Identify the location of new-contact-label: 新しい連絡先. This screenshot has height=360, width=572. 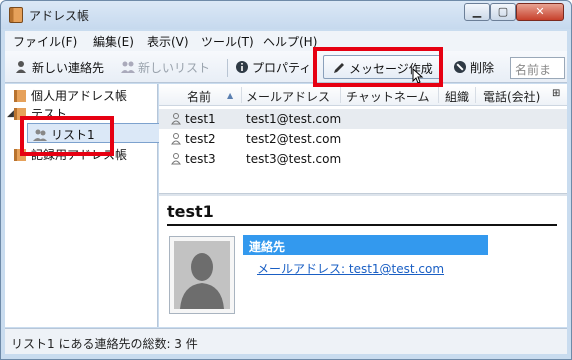
(68, 68).